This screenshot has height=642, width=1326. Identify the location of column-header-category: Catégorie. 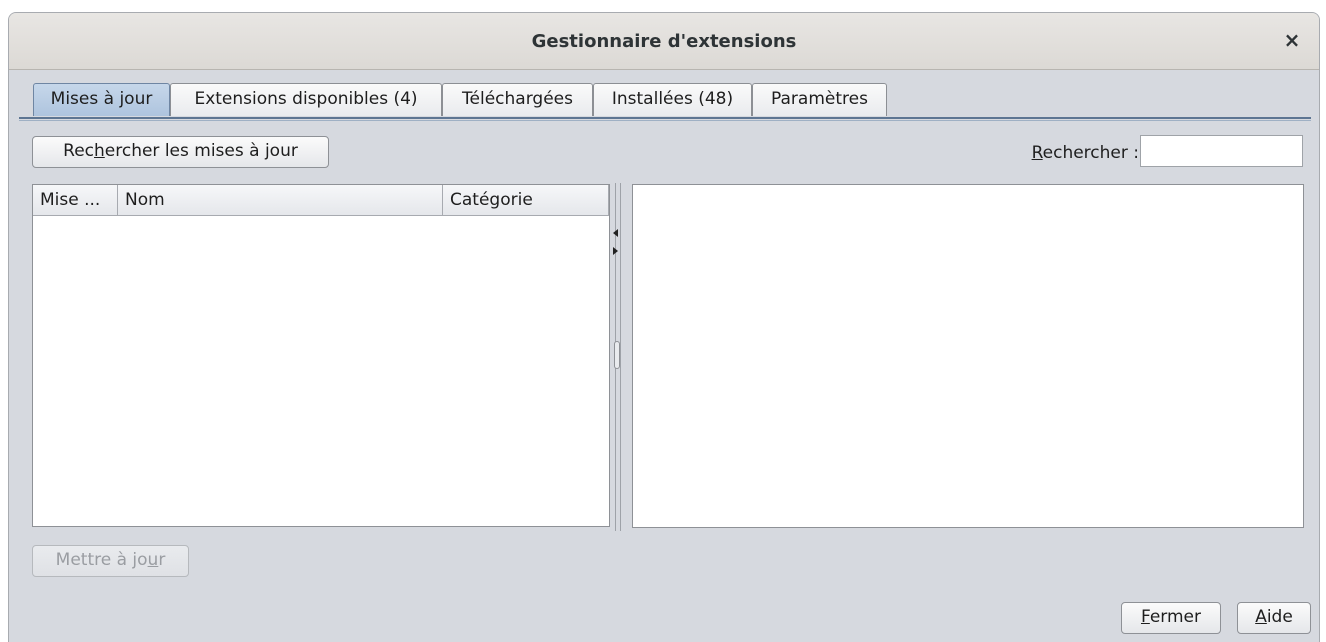
(526, 200).